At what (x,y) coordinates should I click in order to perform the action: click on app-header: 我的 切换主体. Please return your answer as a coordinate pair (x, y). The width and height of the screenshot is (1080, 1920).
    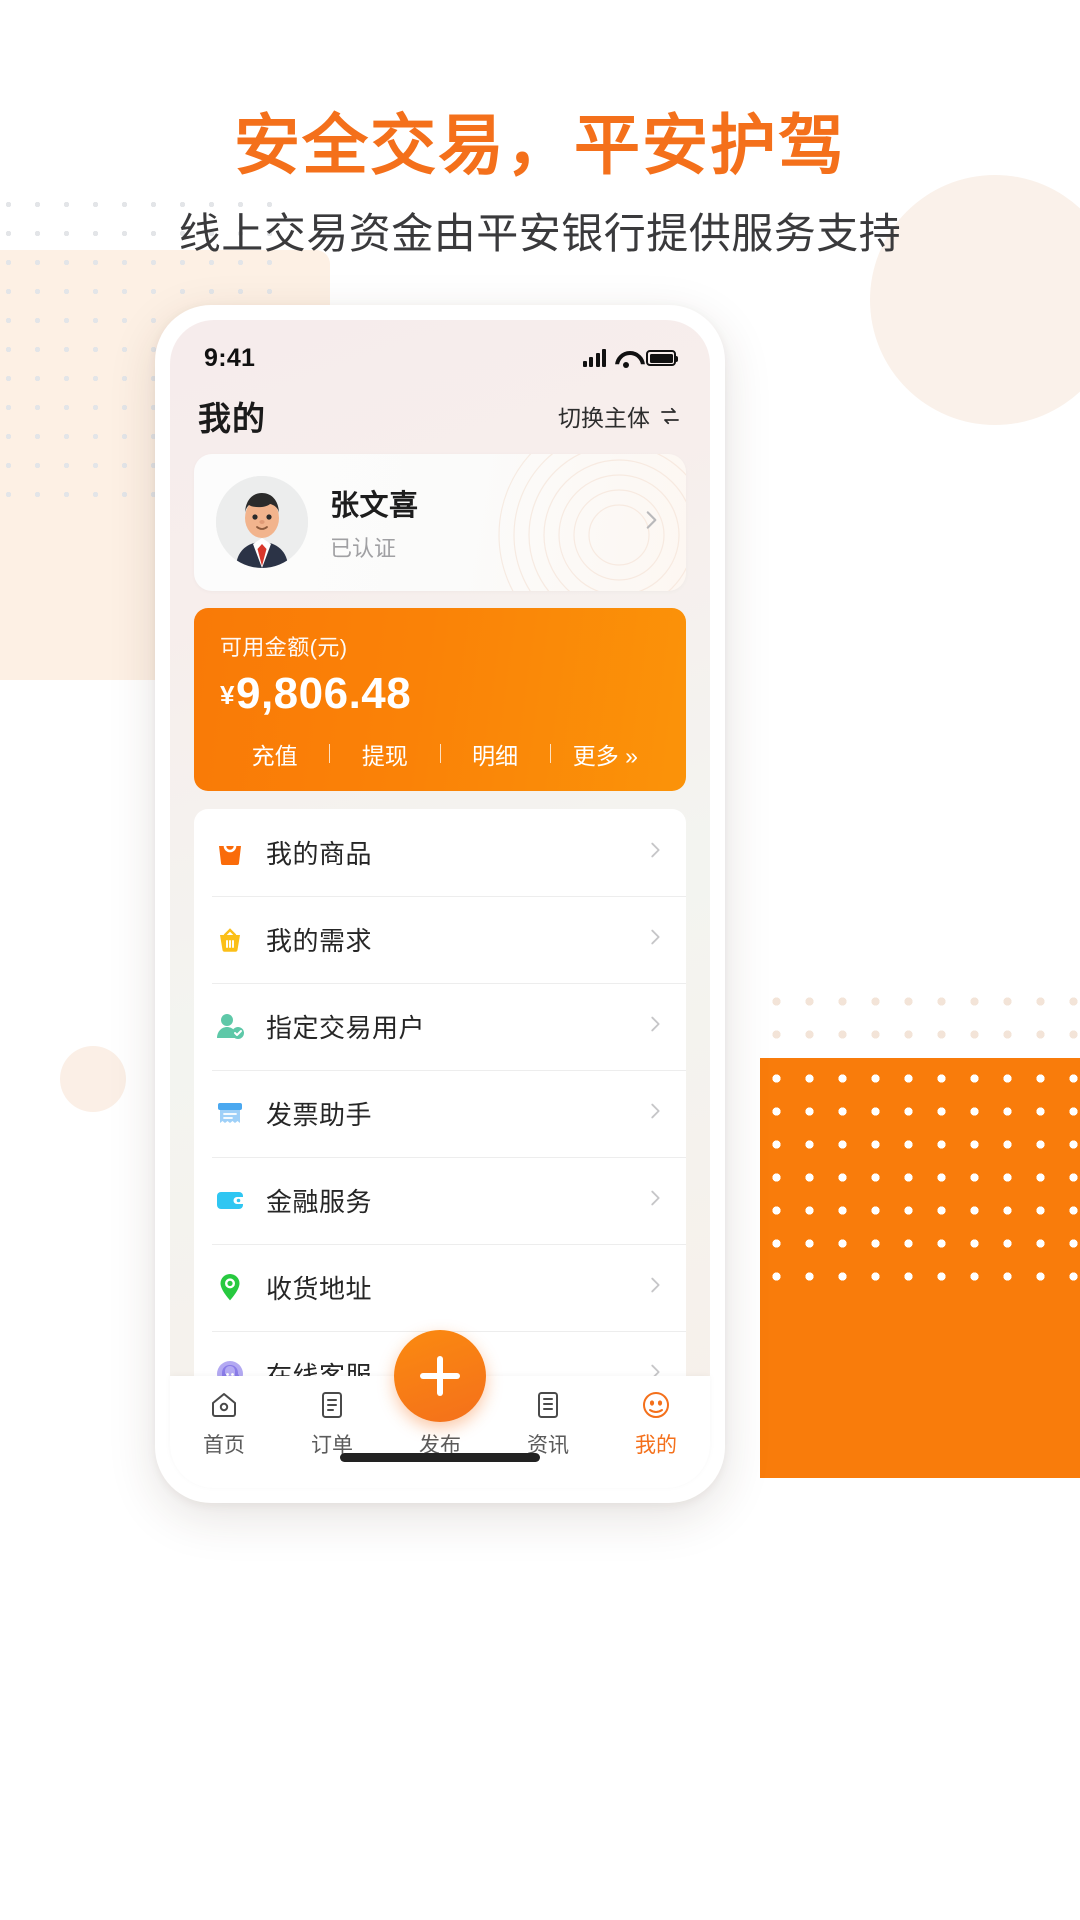
    Looking at the image, I should click on (440, 420).